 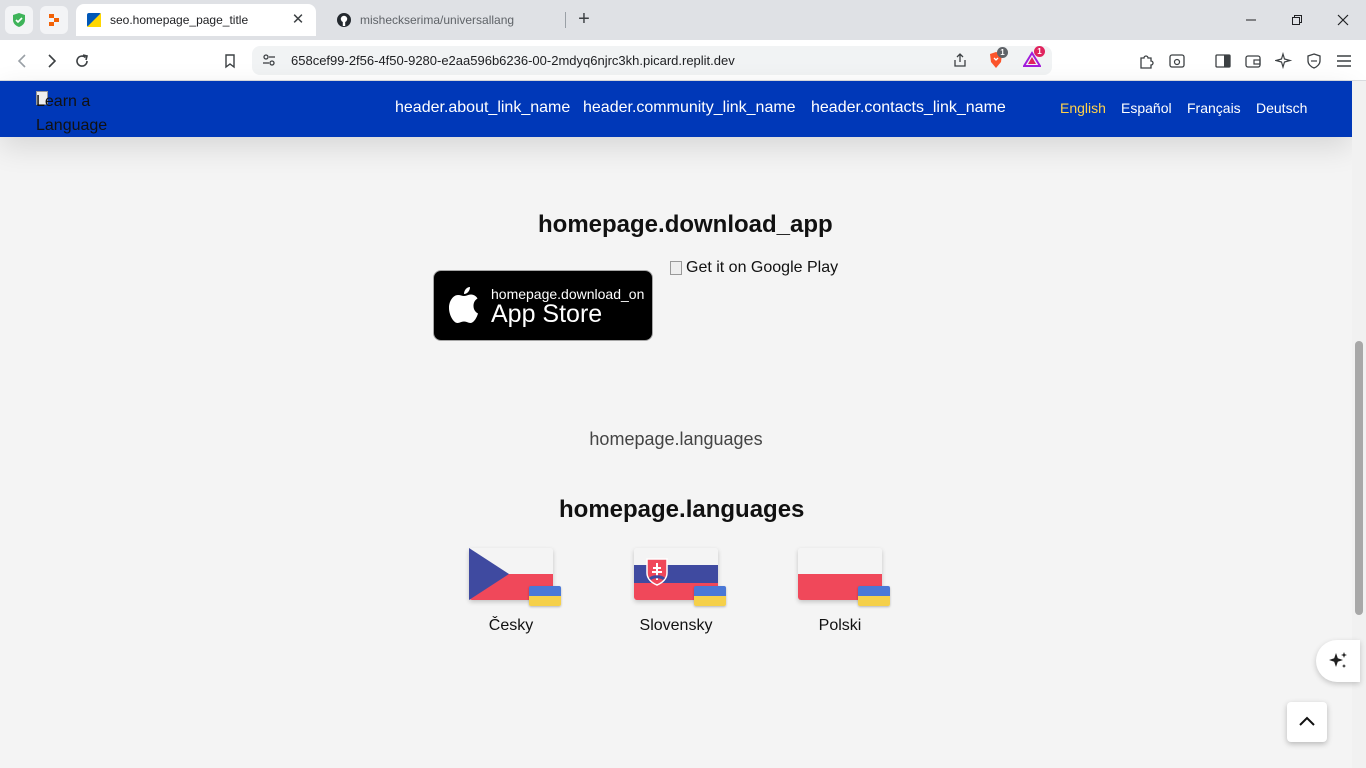 I want to click on restore-icon, so click(x=1297, y=20).